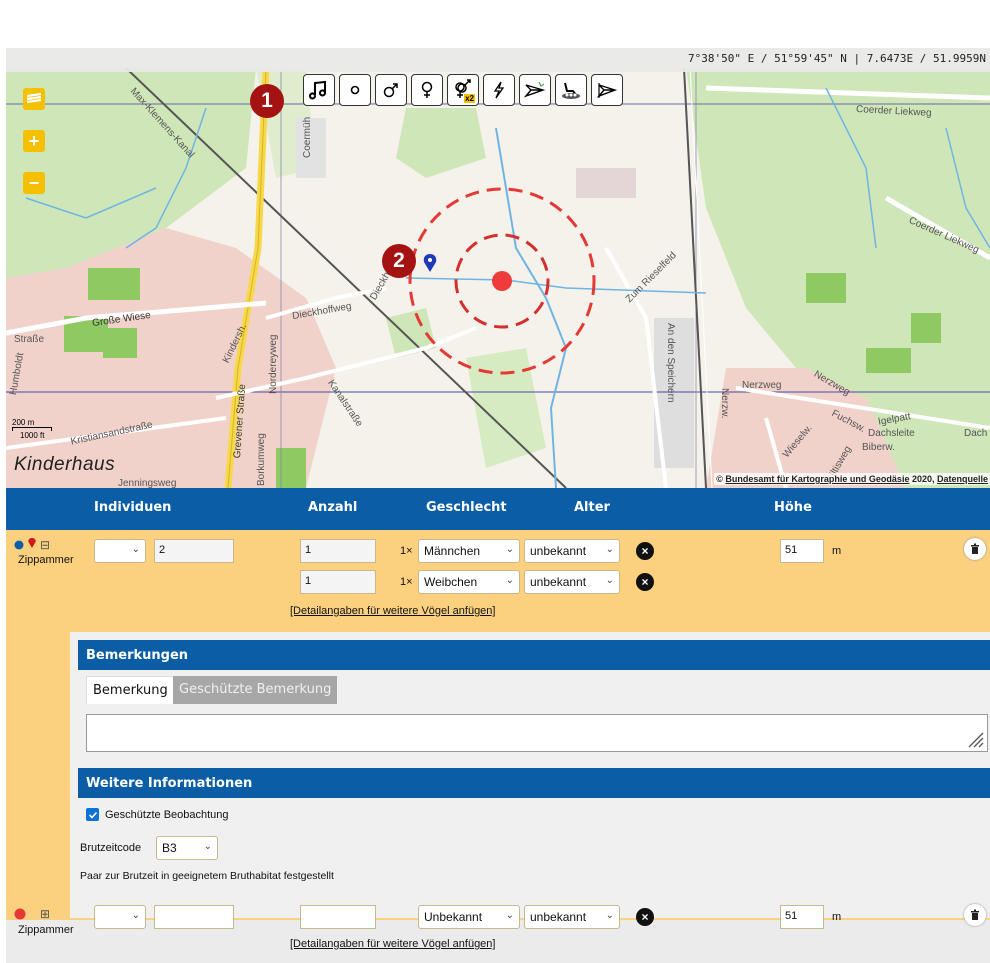 The height and width of the screenshot is (963, 990). Describe the element at coordinates (572, 582) in the screenshot. I see `age-select-2: unbekannt ⌄` at that location.